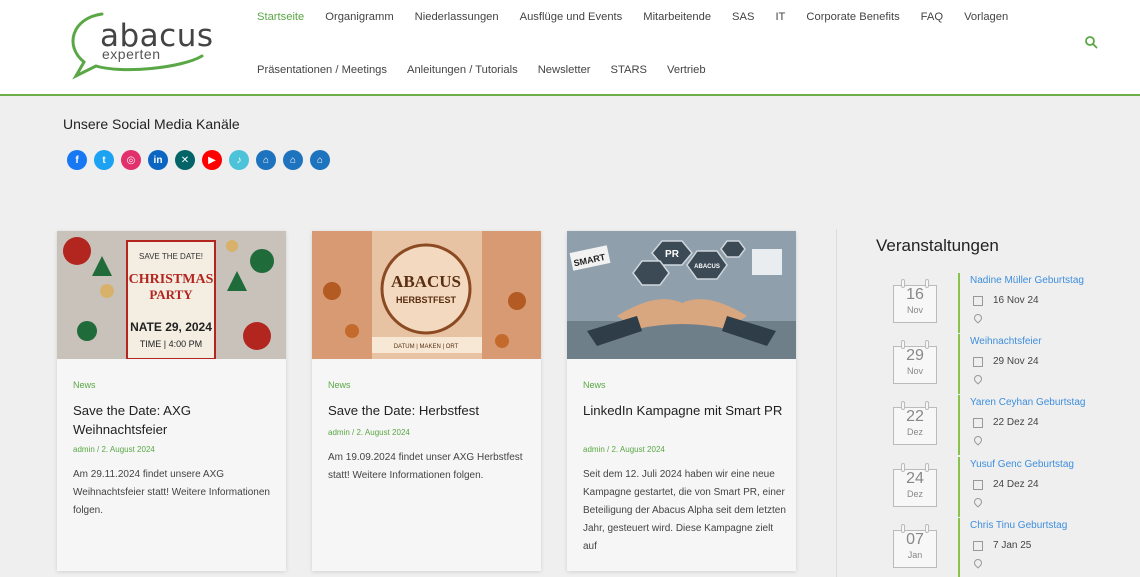  I want to click on event-name-link: Chris Tinu Geburtstag, so click(1018, 525).